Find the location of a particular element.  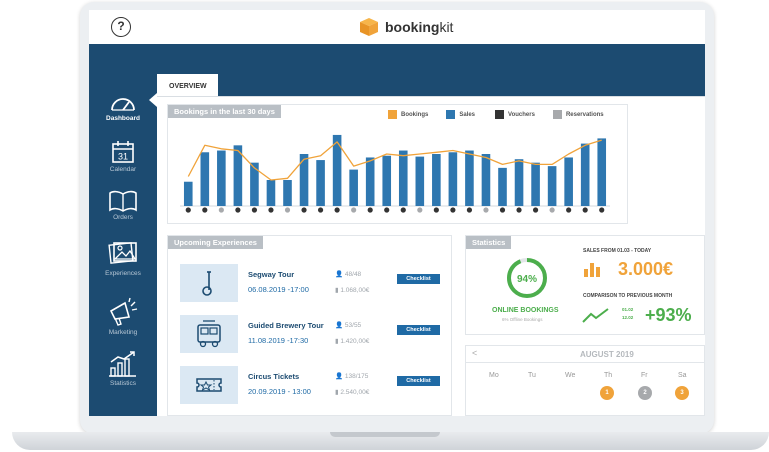

experience-name: Guided Brewery Tour is located at coordinates (286, 325).